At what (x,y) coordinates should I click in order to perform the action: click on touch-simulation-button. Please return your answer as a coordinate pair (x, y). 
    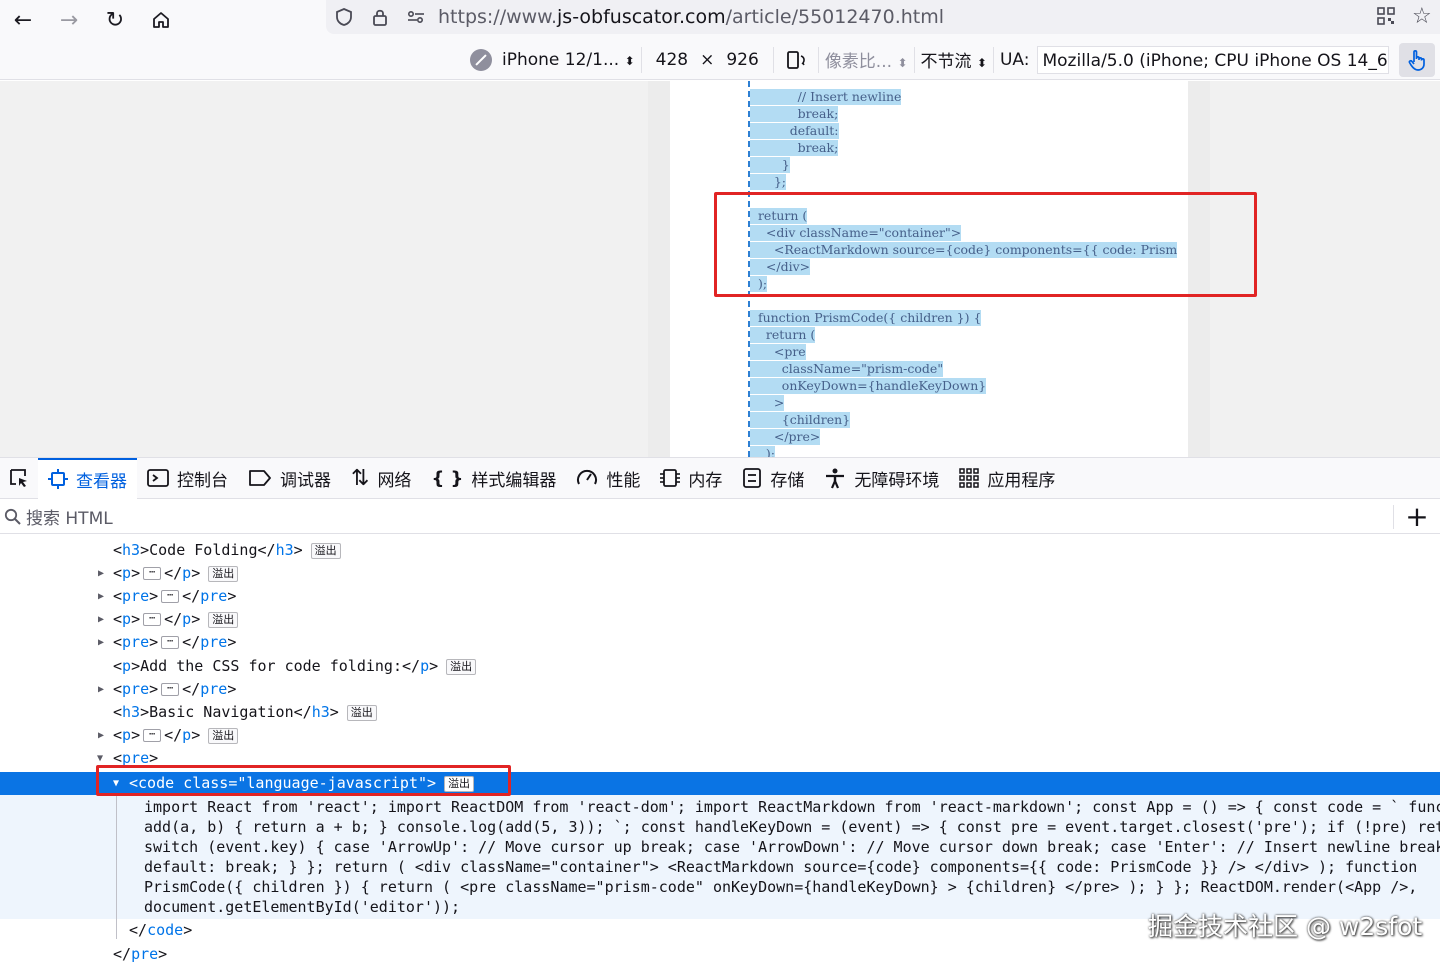
    Looking at the image, I should click on (1417, 59).